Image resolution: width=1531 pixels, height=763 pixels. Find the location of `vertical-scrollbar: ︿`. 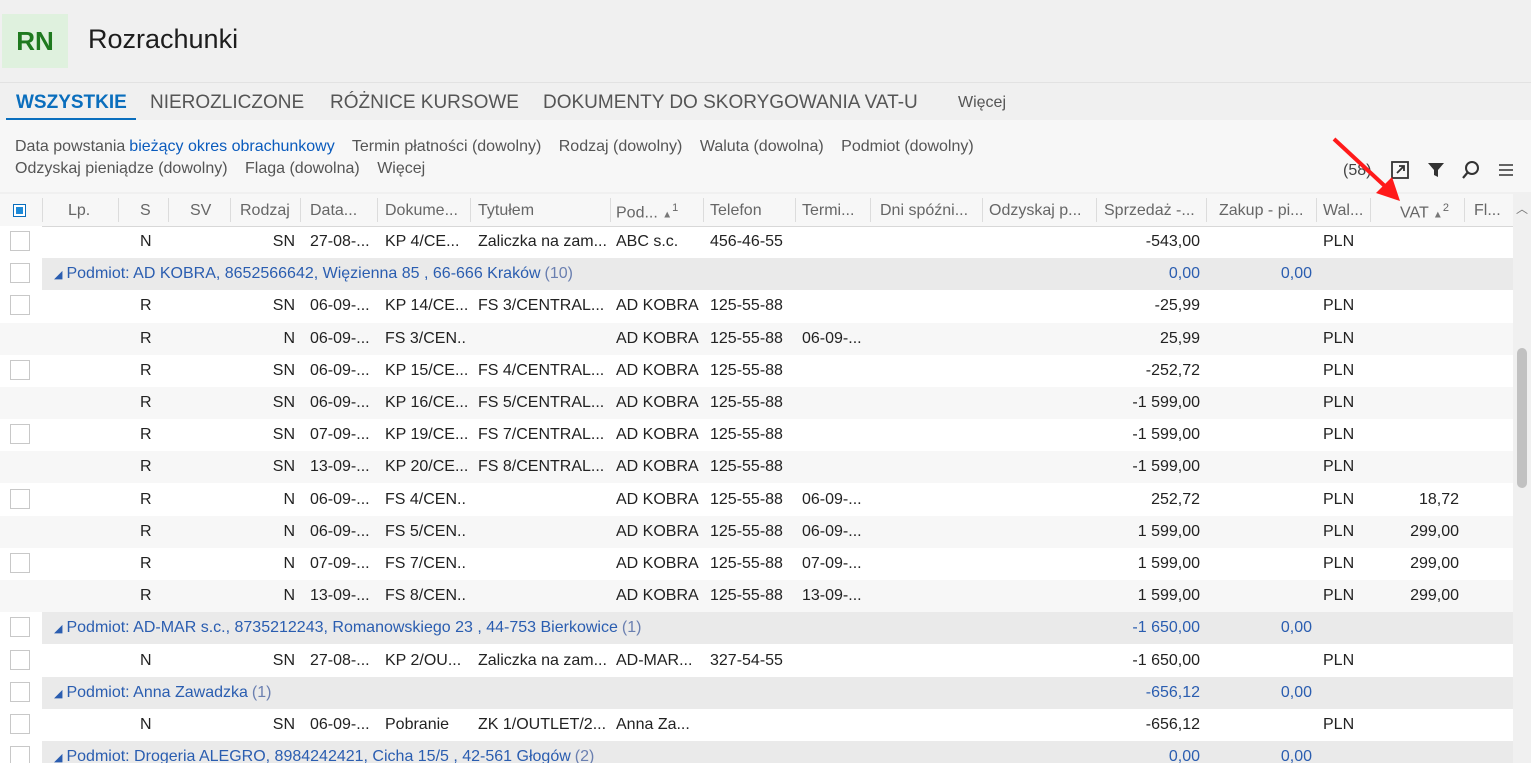

vertical-scrollbar: ︿ is located at coordinates (1522, 478).